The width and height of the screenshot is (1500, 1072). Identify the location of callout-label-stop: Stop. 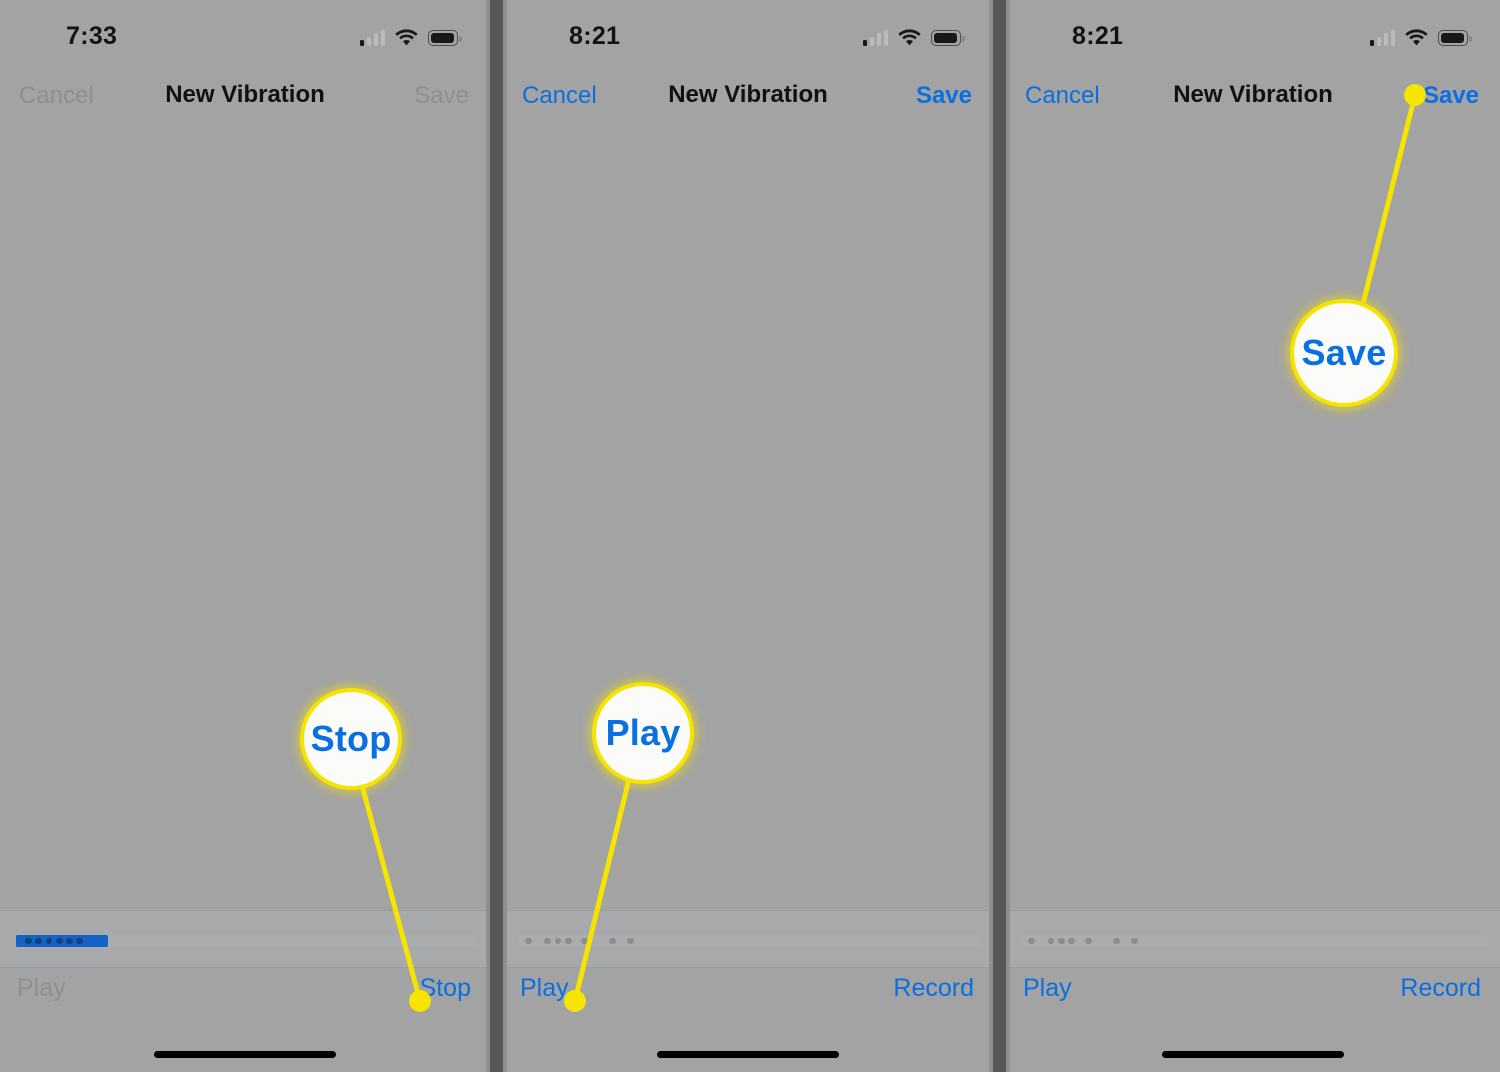
(351, 738).